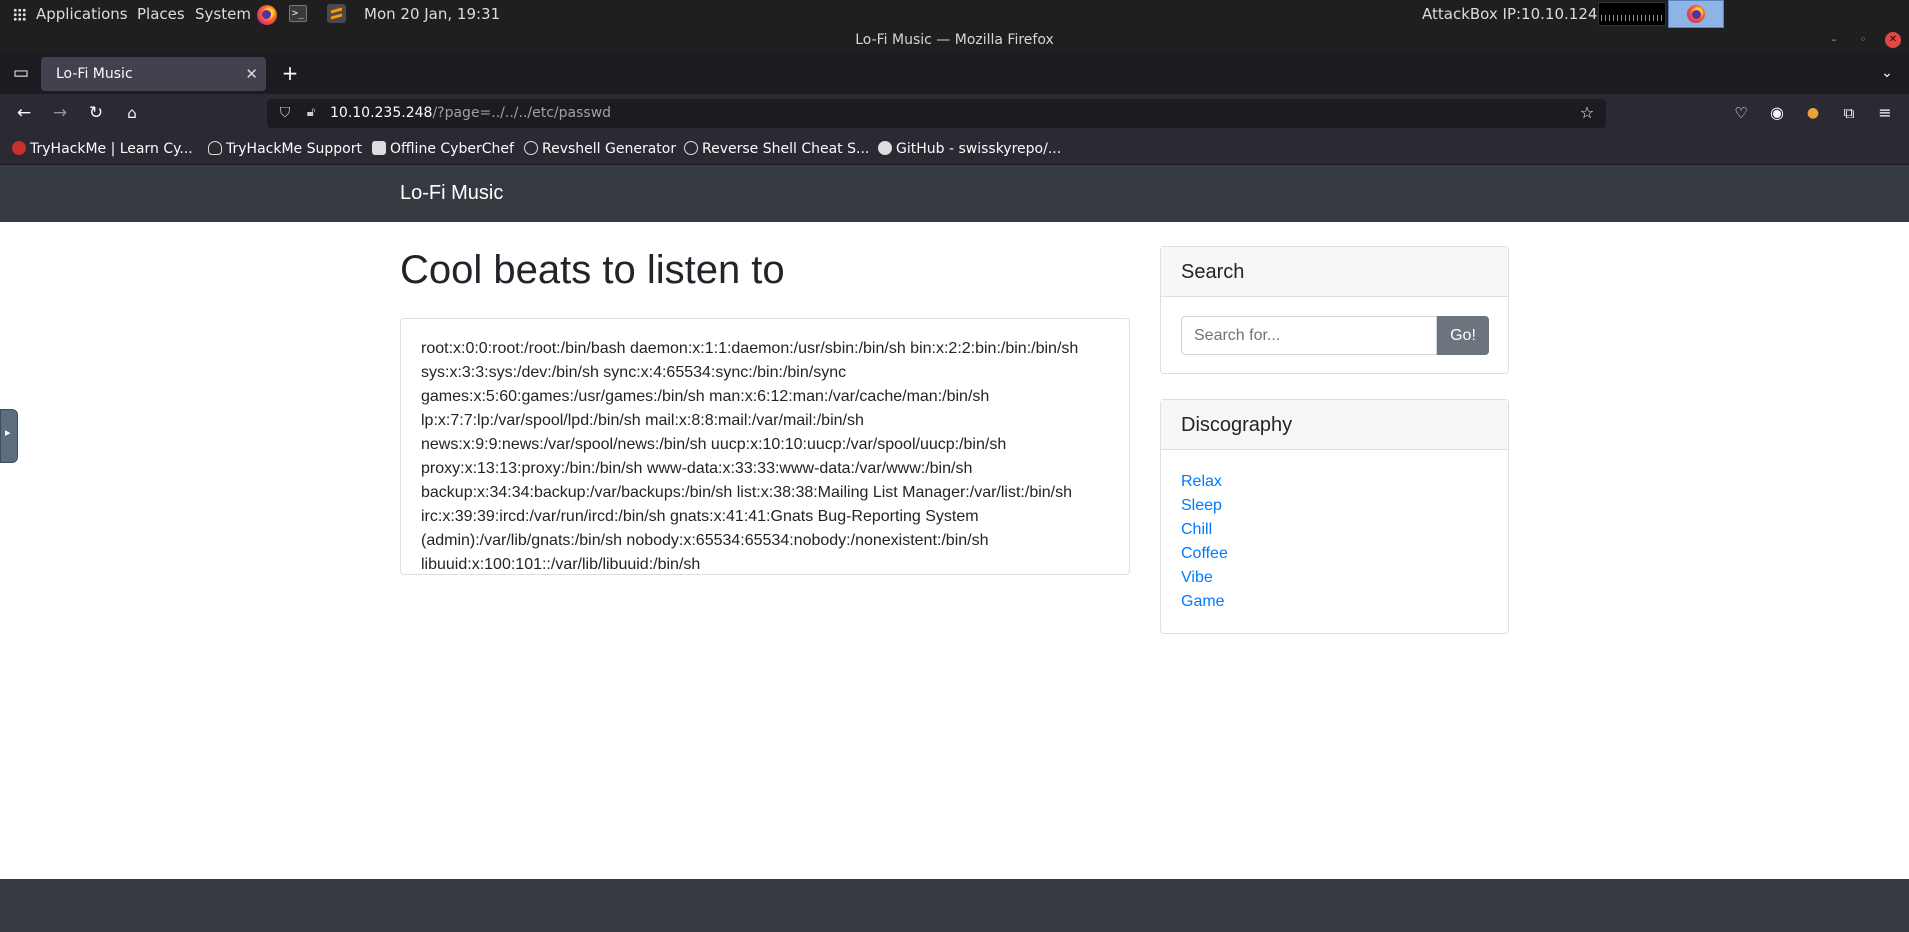 This screenshot has width=1909, height=932. Describe the element at coordinates (290, 73) in the screenshot. I see `new-tab-icon: +` at that location.